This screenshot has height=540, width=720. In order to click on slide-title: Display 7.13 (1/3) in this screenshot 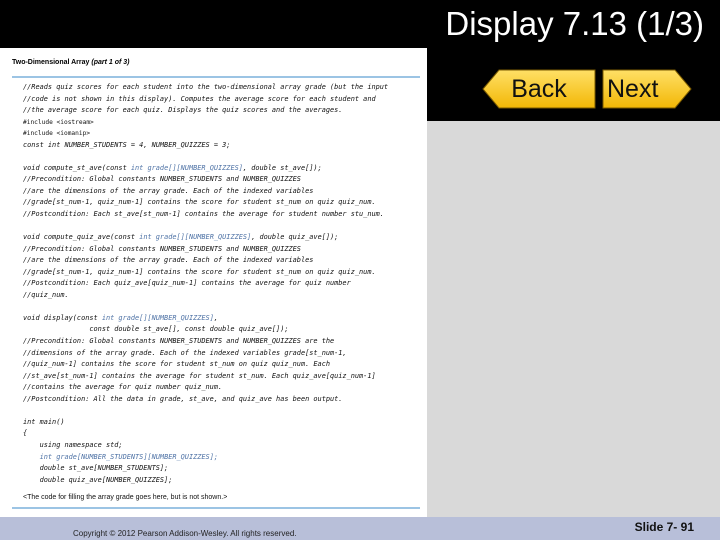, I will do `click(574, 23)`.